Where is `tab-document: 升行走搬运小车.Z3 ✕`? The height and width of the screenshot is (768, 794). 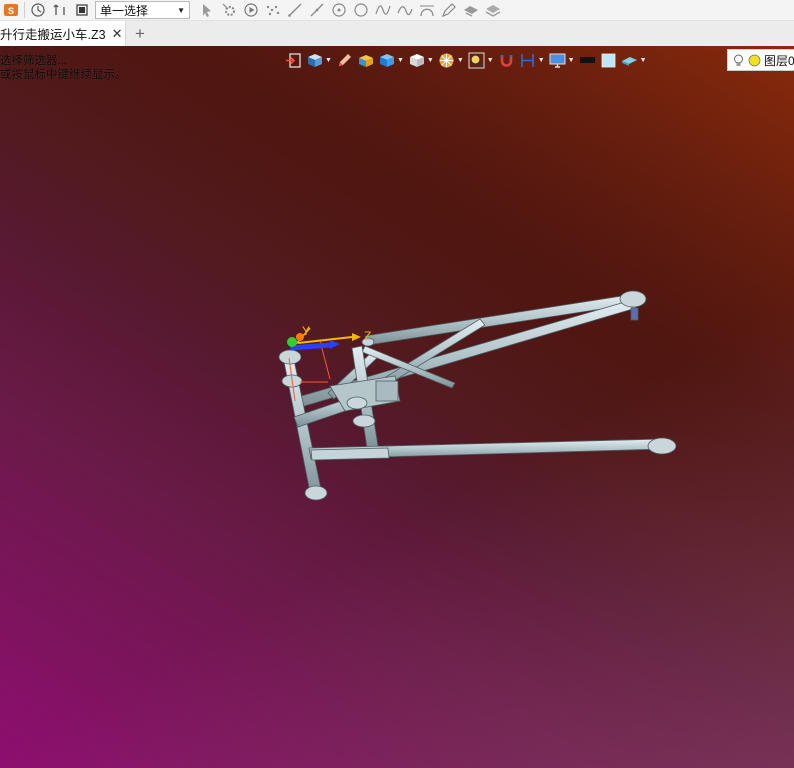
tab-document: 升行走搬运小车.Z3 ✕ is located at coordinates (63, 33).